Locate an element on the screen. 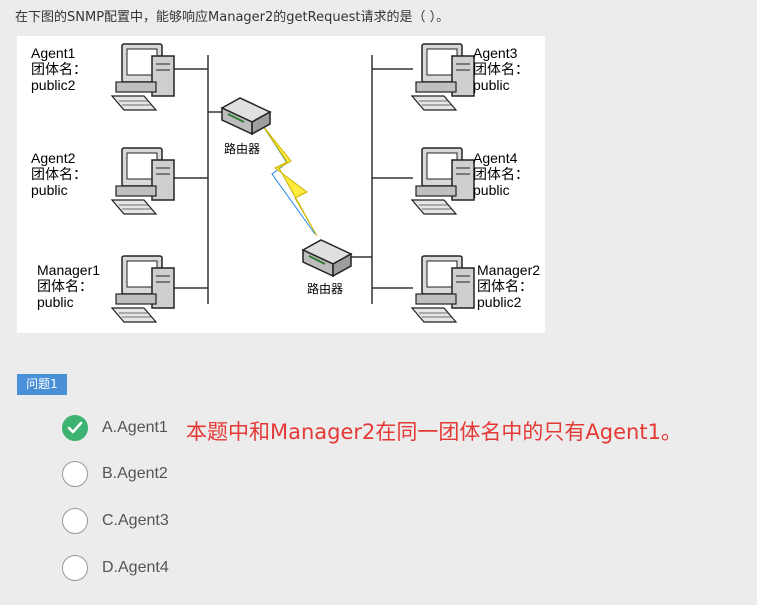  agent4-community: public is located at coordinates (491, 190).